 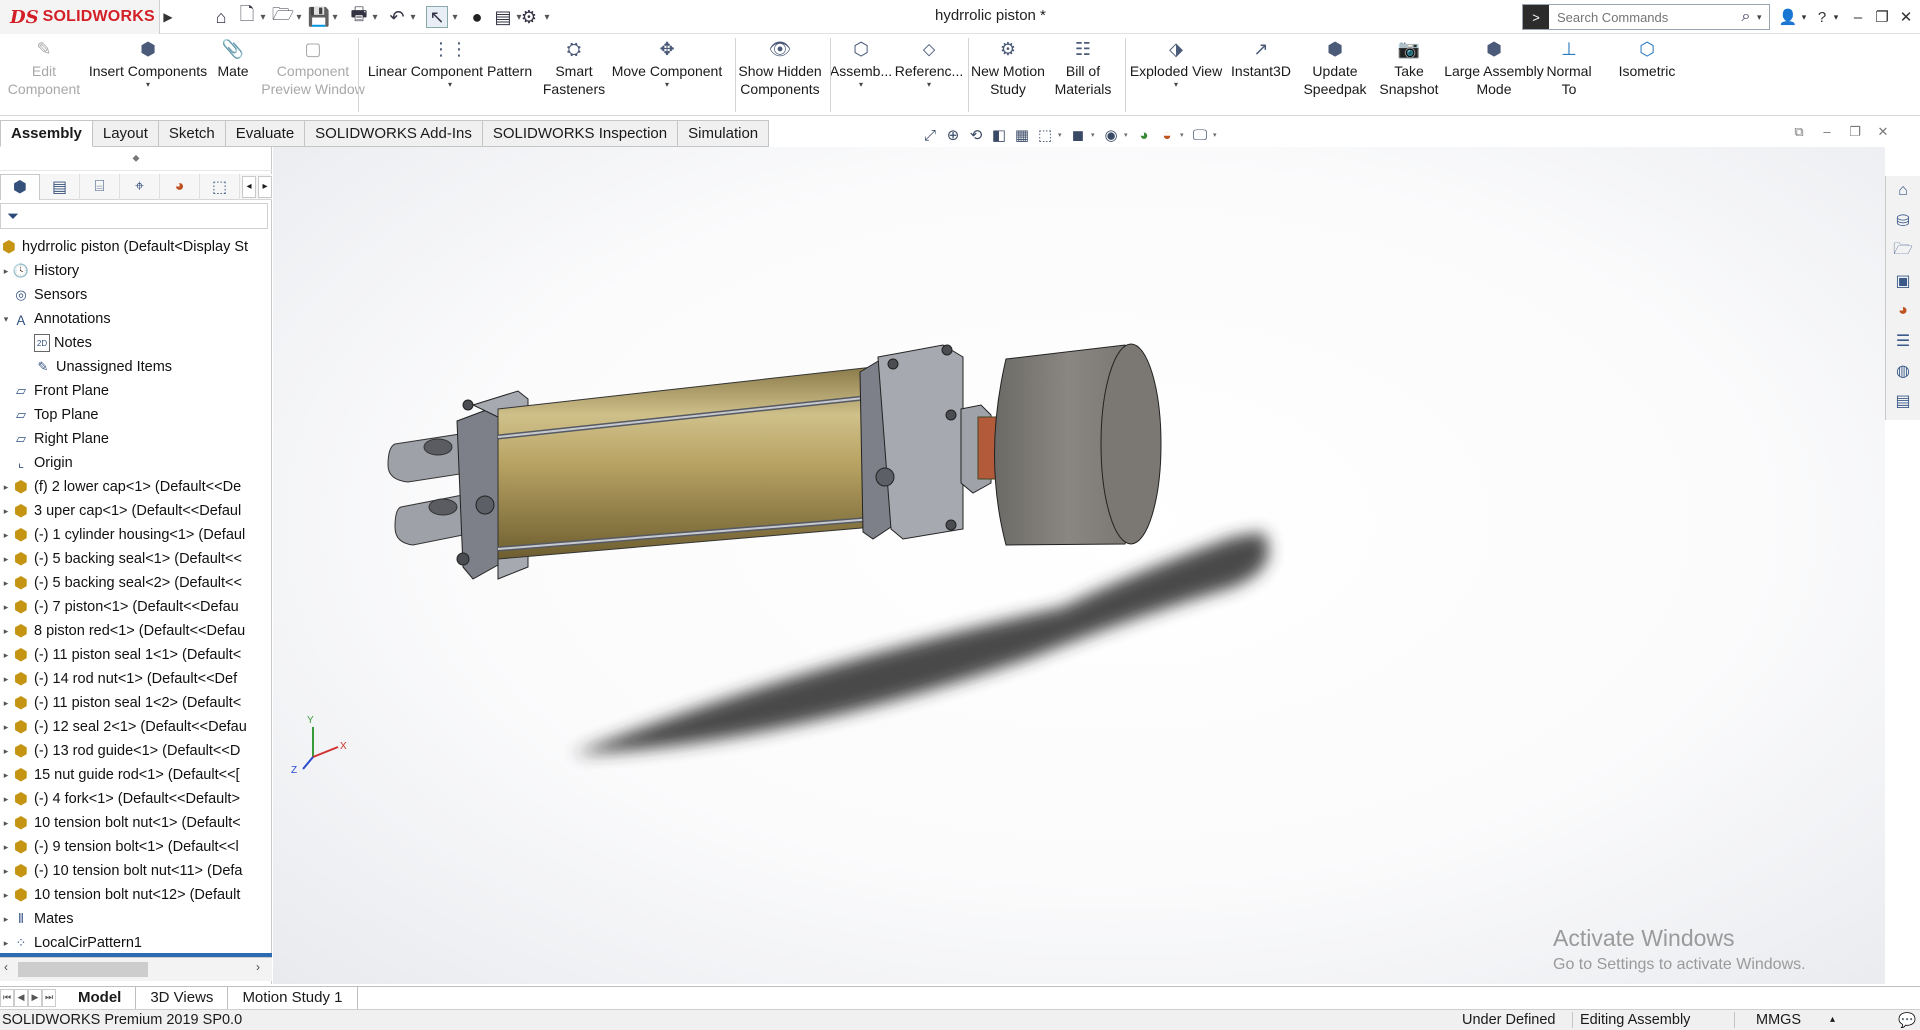 I want to click on tree-component: ▸ ⬢ 8 piston red<1> (Default<<Defau, so click(x=136, y=631).